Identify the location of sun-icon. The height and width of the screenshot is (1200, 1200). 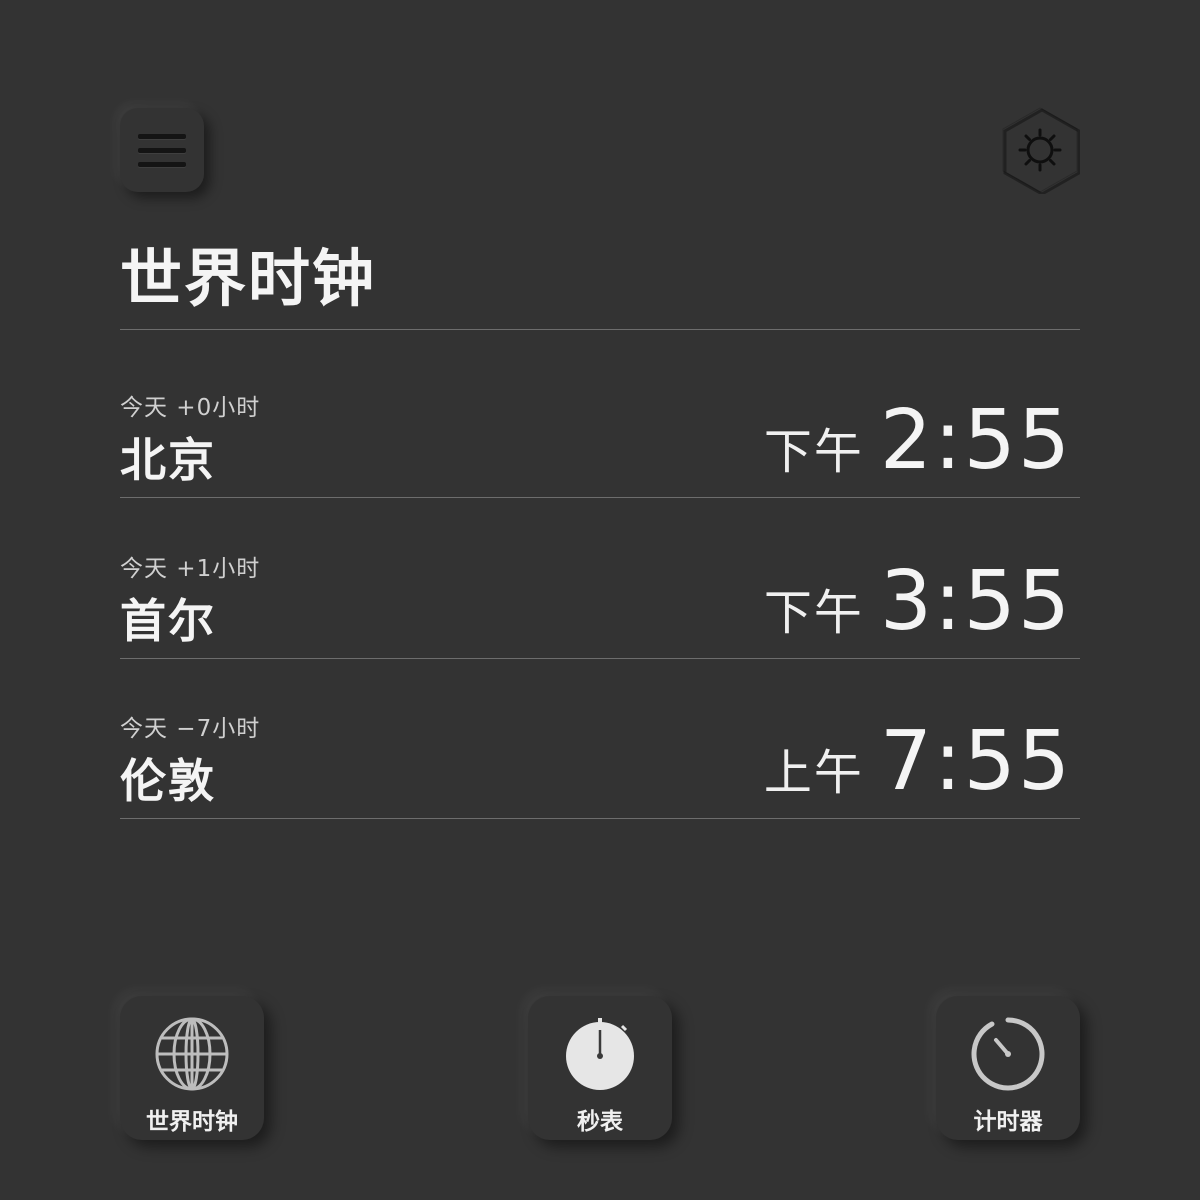
(1041, 150).